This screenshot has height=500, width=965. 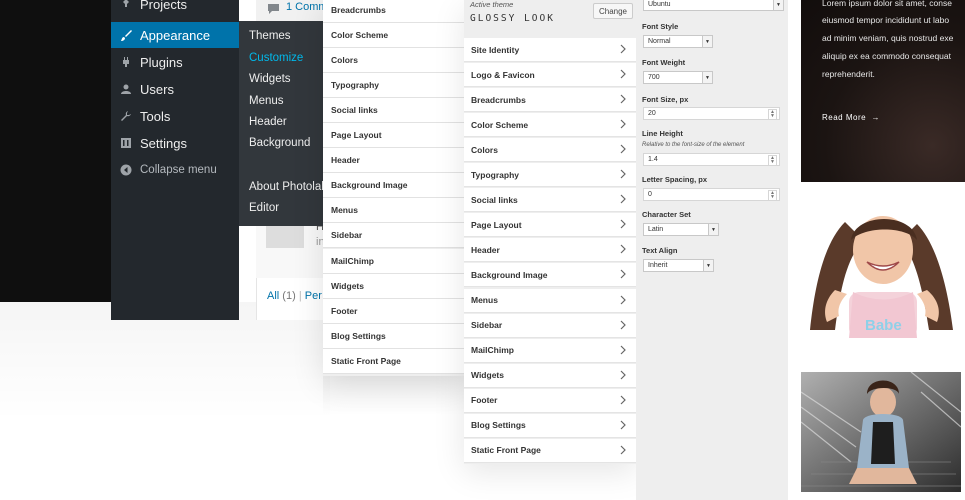 What do you see at coordinates (270, 36) in the screenshot?
I see `submenu-themes: Themes` at bounding box center [270, 36].